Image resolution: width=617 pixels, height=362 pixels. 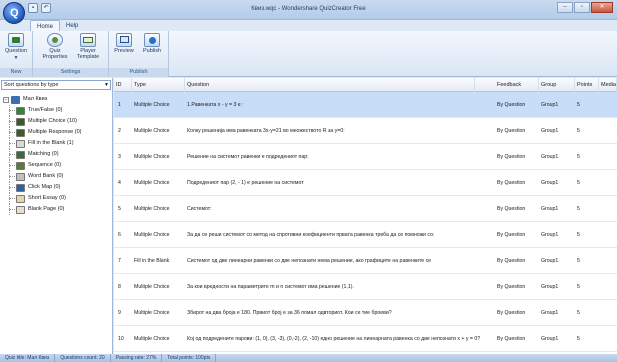 I want to click on column-question: Question, so click(x=330, y=85).